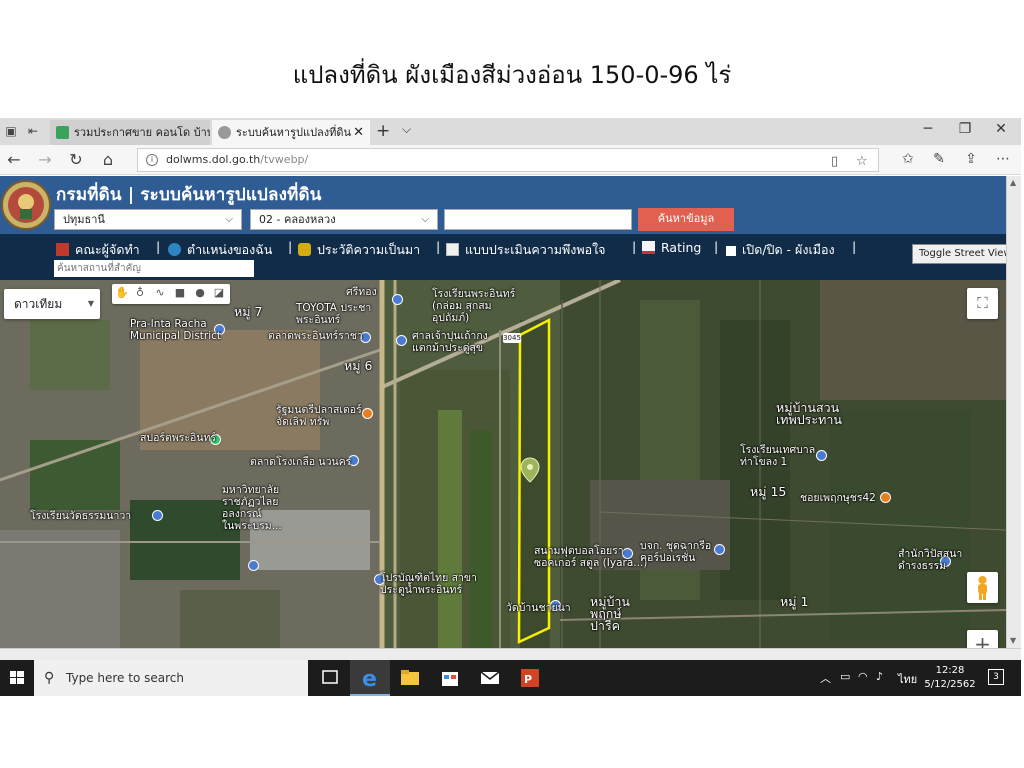 The image size is (1024, 768). What do you see at coordinates (14, 159) in the screenshot?
I see `back-icon: ←` at bounding box center [14, 159].